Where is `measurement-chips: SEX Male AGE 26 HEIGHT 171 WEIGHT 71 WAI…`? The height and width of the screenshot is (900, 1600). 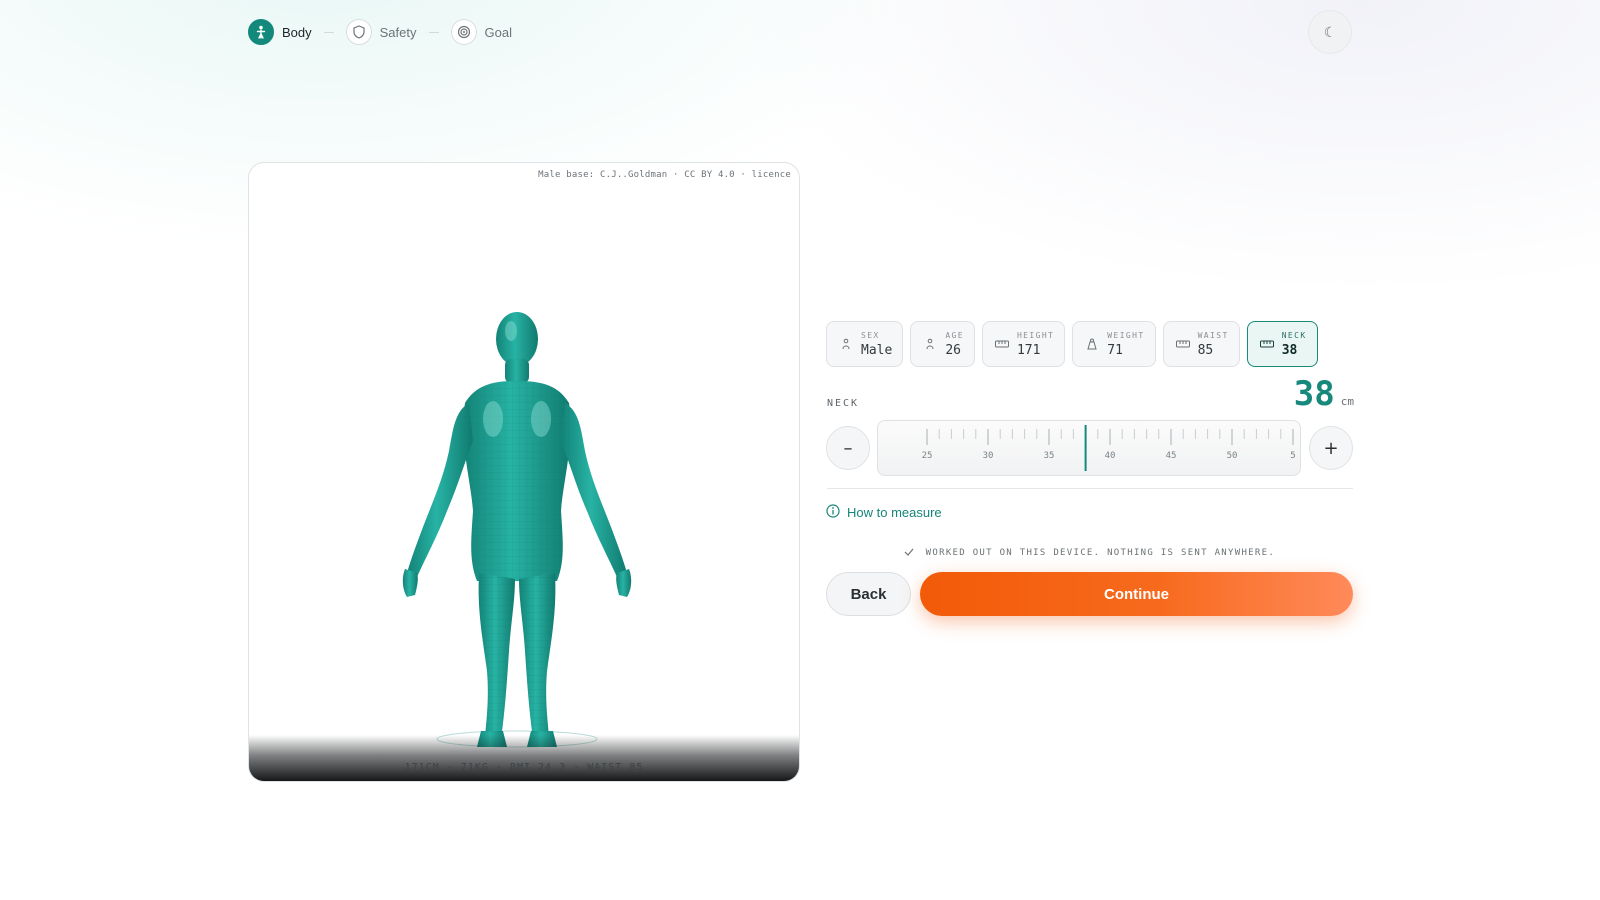
measurement-chips: SEX Male AGE 26 HEIGHT 171 WEIGHT 71 WAI… is located at coordinates (1072, 344).